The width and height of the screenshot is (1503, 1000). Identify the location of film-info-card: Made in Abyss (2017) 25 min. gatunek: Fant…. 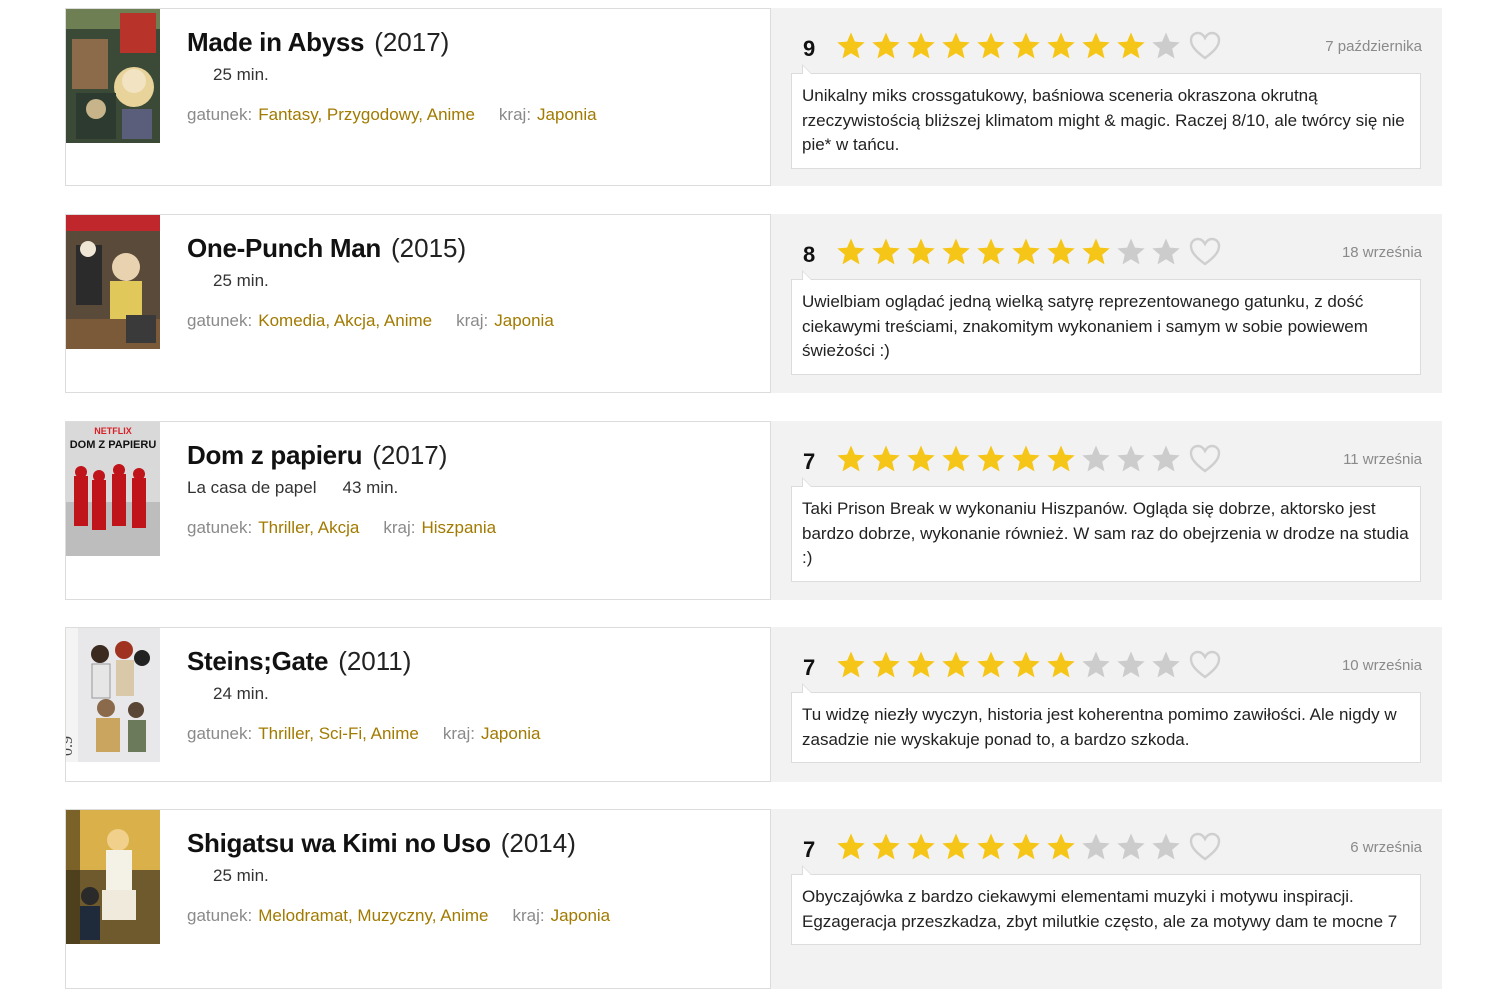
(418, 97).